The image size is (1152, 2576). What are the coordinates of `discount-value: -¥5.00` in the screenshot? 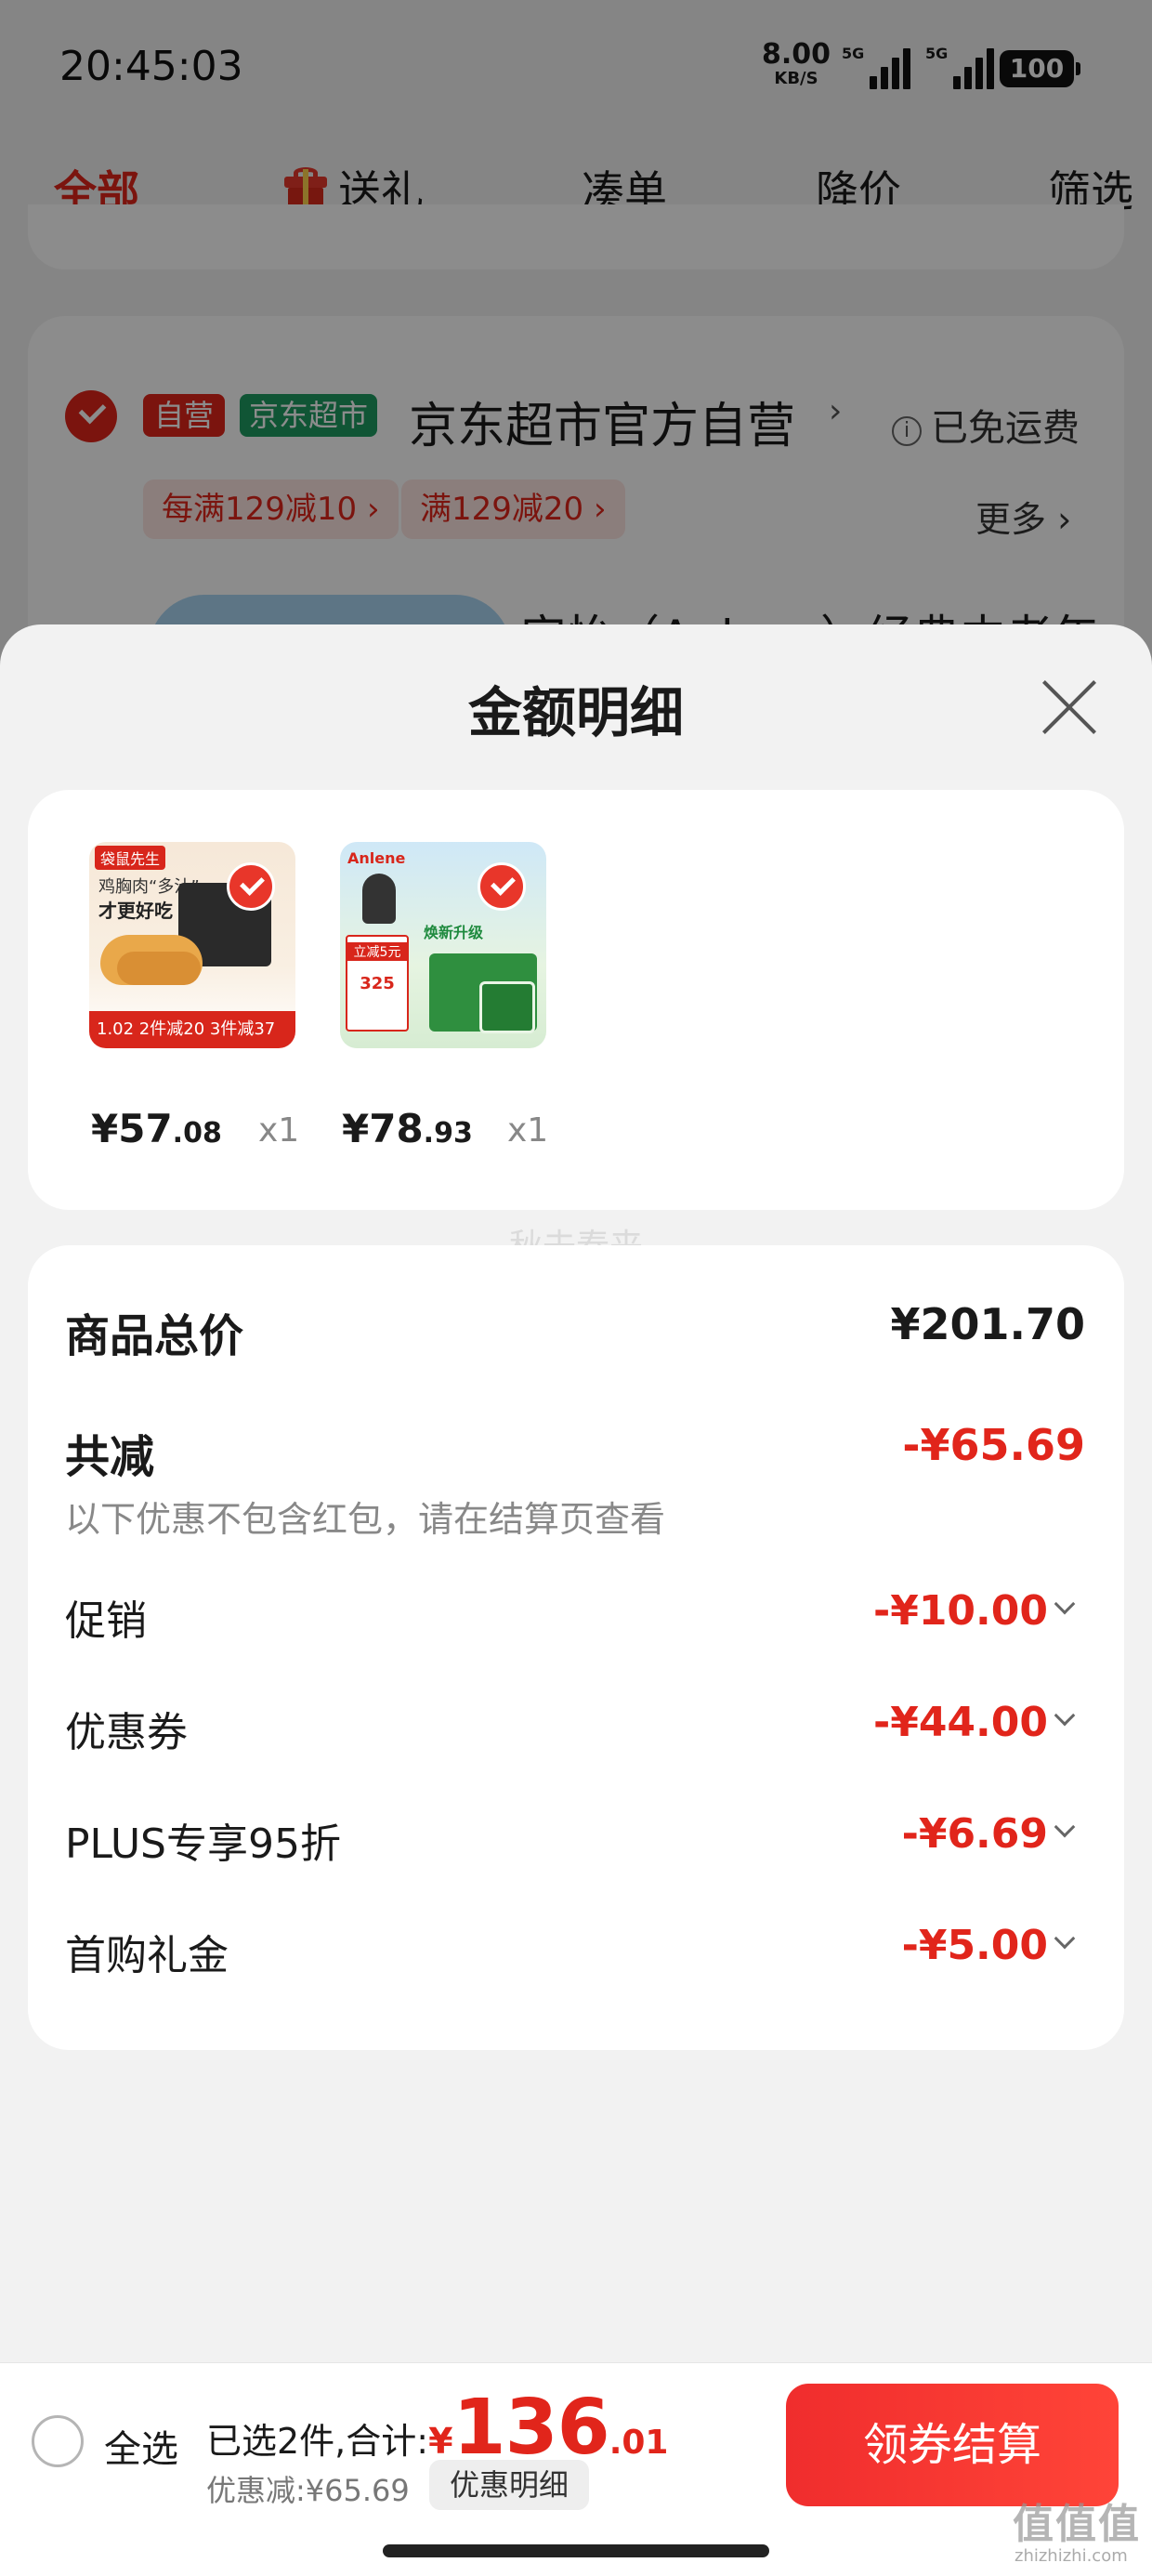 It's located at (975, 1945).